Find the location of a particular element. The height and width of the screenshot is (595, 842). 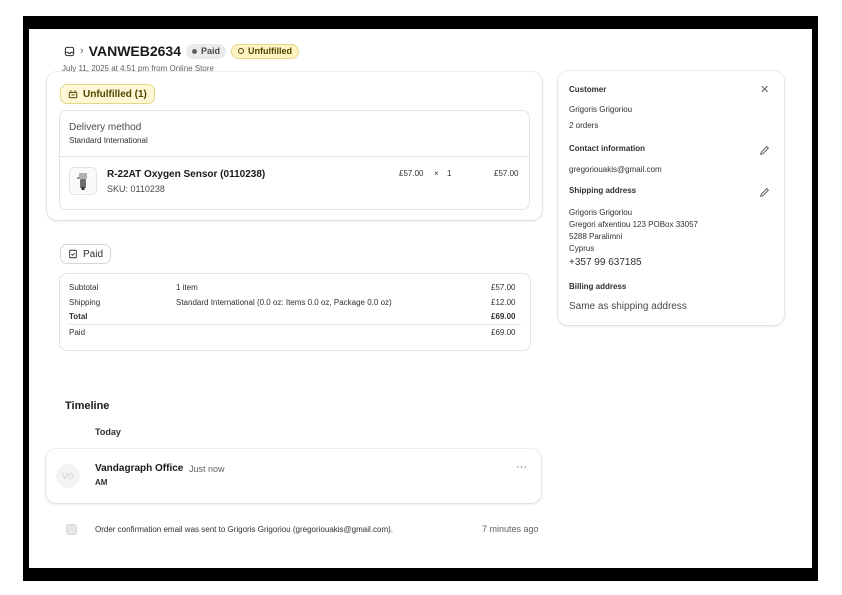

customer-name: Grigoris Grigoriou is located at coordinates (600, 109).